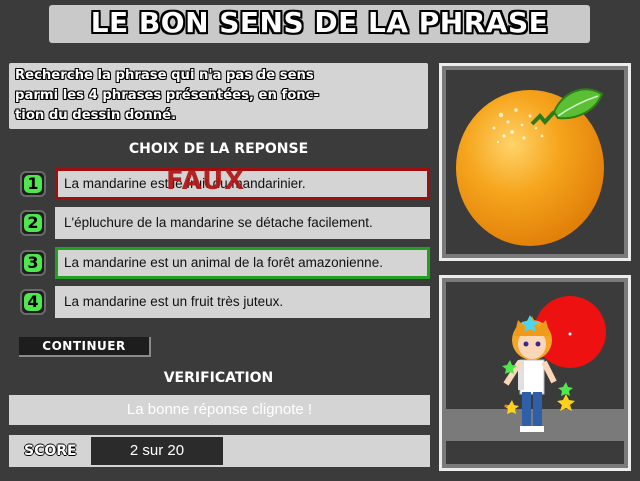 The height and width of the screenshot is (481, 640). I want to click on continue-button: CONTINUER, so click(85, 347).